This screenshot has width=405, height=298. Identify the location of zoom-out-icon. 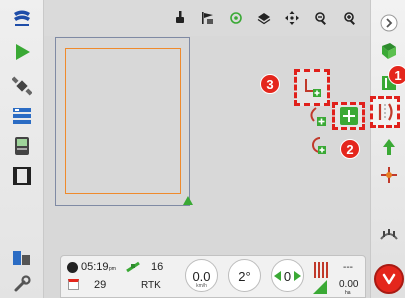
(321, 18).